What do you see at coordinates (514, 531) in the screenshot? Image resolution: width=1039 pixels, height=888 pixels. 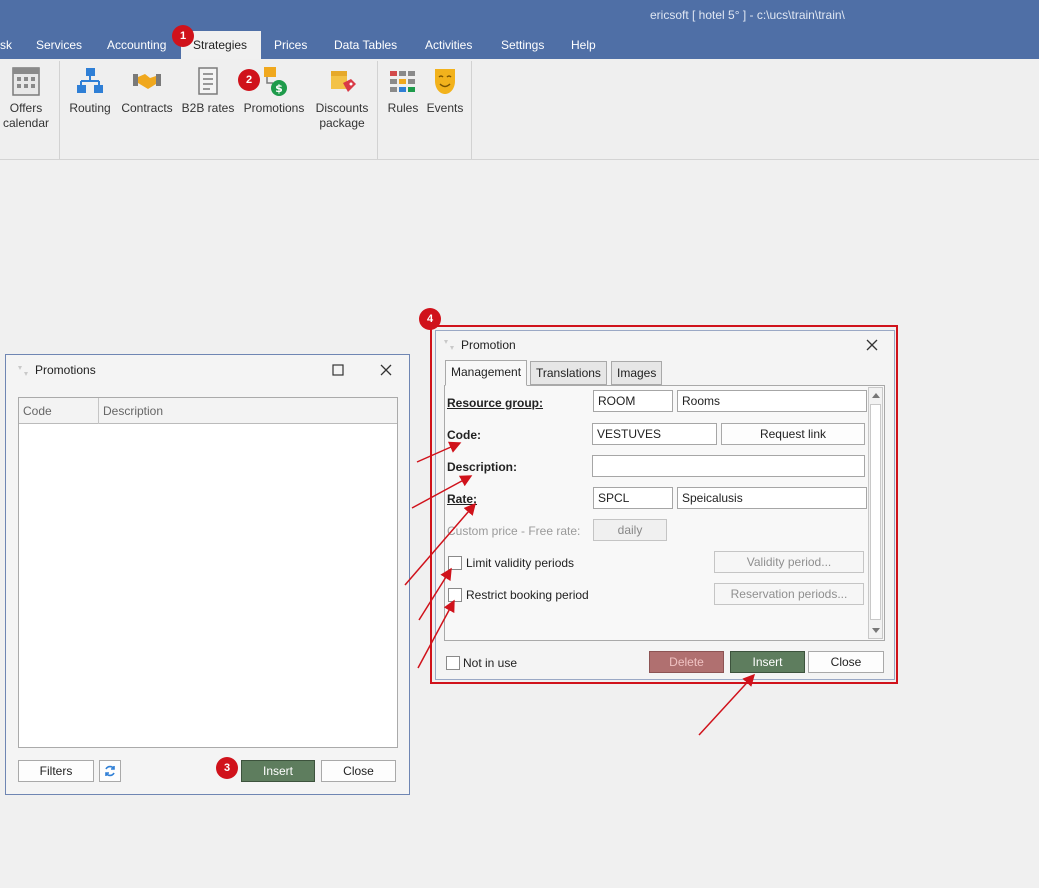 I see `custom-price-label: Custom price - Free rate:` at bounding box center [514, 531].